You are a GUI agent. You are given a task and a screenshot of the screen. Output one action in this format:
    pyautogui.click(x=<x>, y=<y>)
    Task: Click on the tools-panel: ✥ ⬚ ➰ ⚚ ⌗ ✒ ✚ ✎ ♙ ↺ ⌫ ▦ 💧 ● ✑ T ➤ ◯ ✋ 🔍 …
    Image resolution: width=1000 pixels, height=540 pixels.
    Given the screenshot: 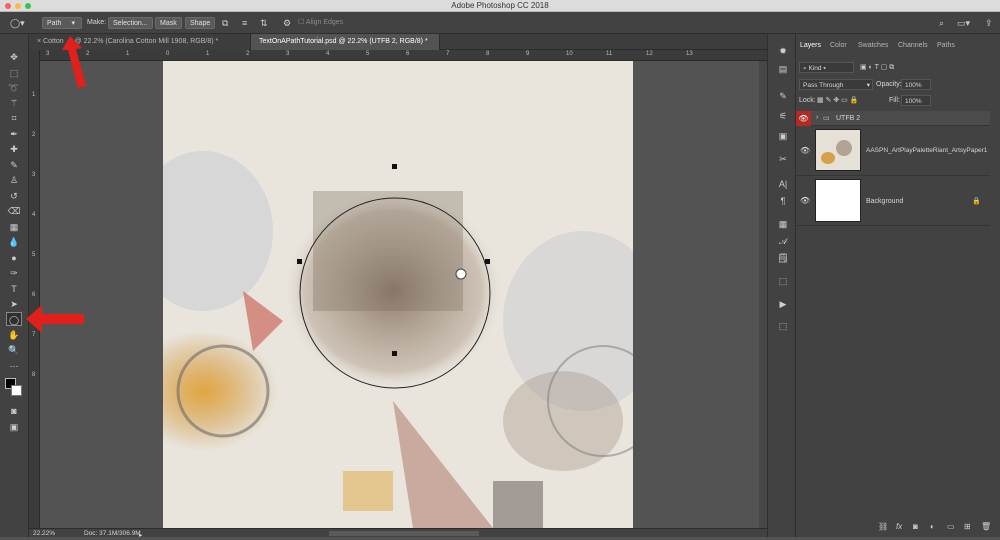 What is the action you would take?
    pyautogui.click(x=14, y=285)
    